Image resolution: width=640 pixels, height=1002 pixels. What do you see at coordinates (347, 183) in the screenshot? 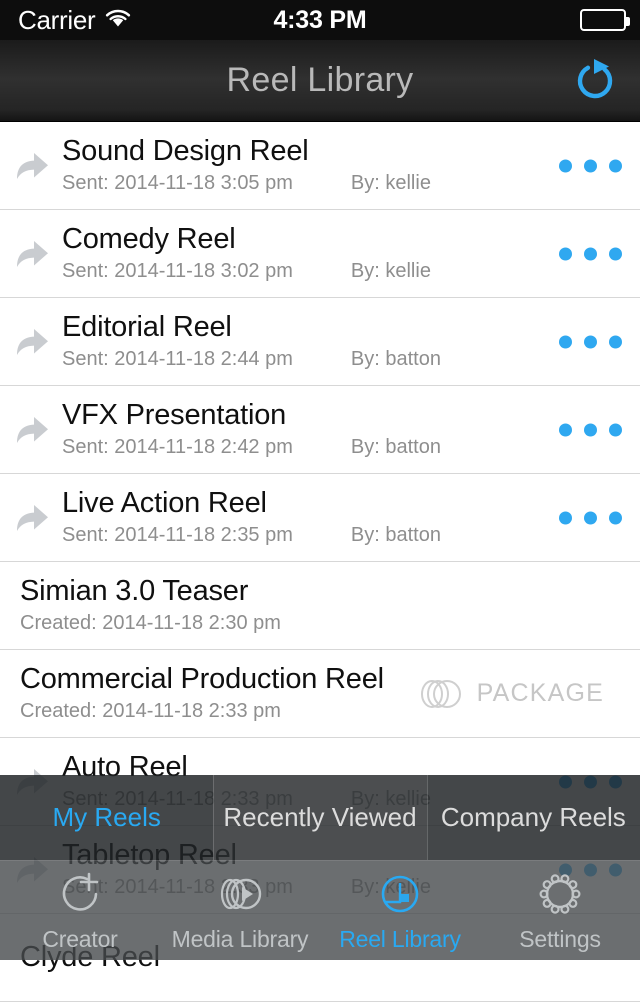
I see `row-meta: Sent: 2014-11-18 3:05 pm By: kellie` at bounding box center [347, 183].